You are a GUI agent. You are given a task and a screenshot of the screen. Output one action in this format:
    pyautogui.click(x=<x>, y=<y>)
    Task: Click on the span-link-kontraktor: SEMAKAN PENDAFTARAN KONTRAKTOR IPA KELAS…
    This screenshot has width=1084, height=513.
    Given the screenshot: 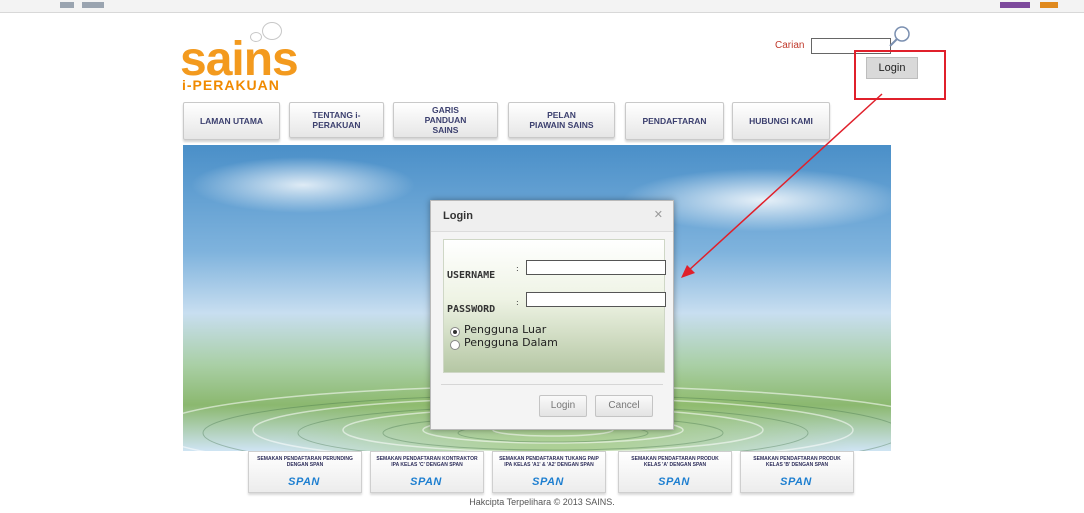 What is the action you would take?
    pyautogui.click(x=427, y=472)
    